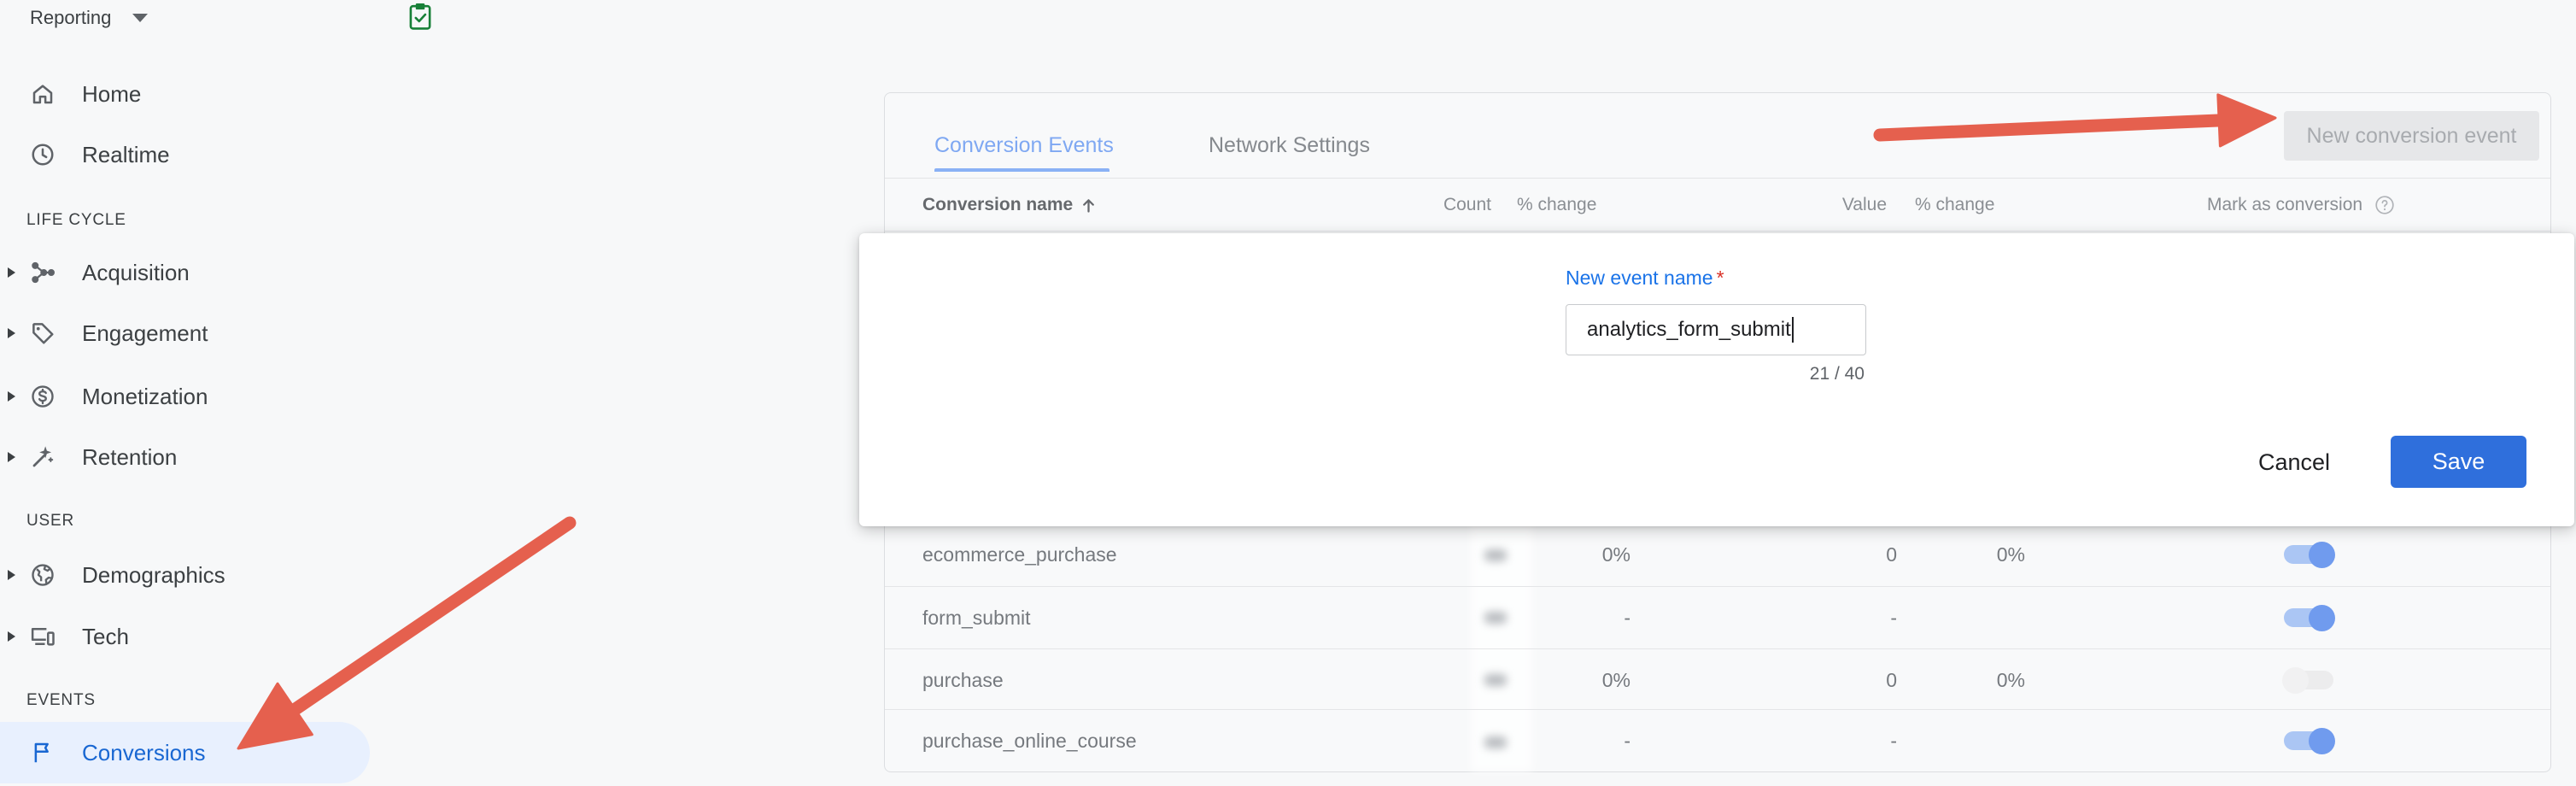 The height and width of the screenshot is (786, 2576). What do you see at coordinates (1837, 374) in the screenshot?
I see `character-counter: 21 / 40` at bounding box center [1837, 374].